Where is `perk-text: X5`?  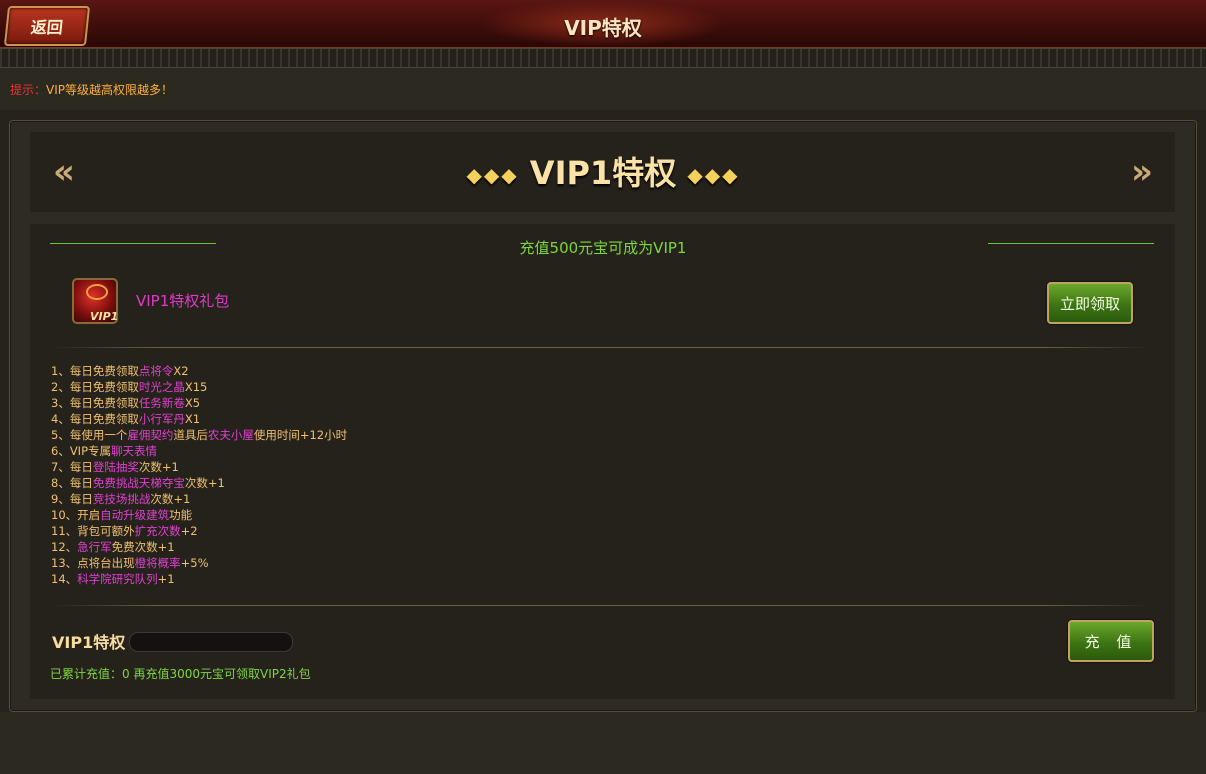 perk-text: X5 is located at coordinates (192, 403).